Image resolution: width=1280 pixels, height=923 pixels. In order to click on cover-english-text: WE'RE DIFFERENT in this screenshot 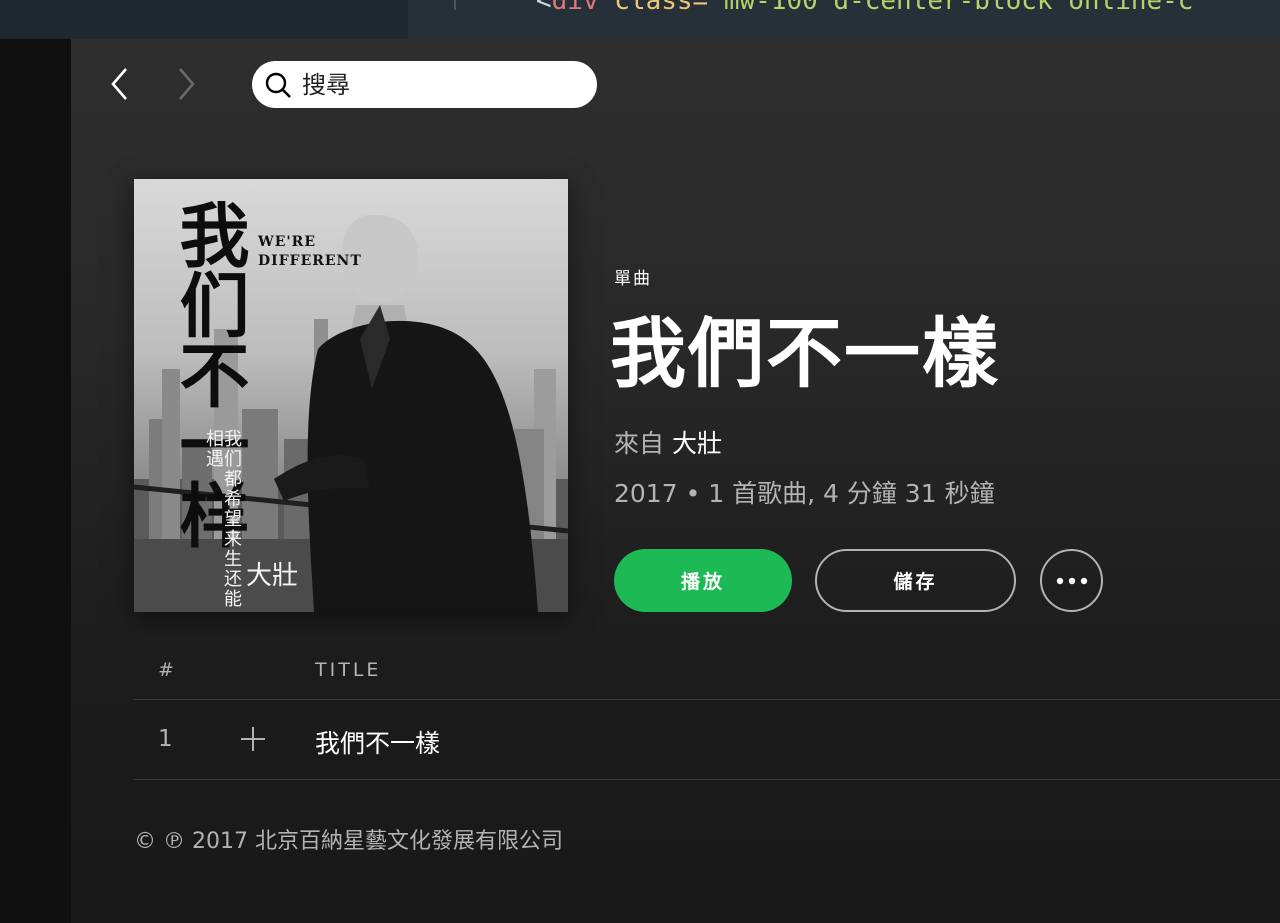, I will do `click(310, 251)`.